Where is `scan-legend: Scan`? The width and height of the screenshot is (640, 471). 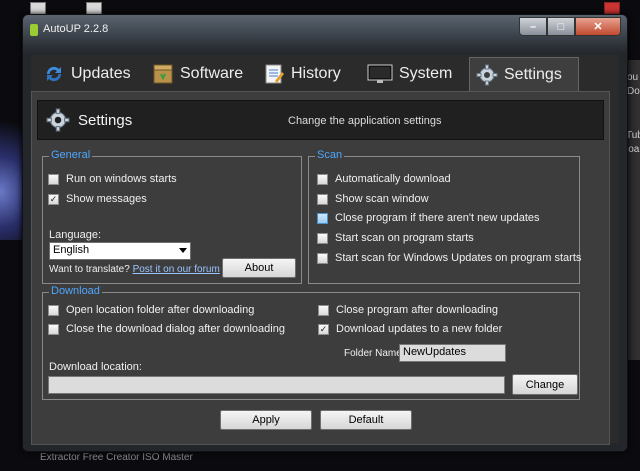
scan-legend: Scan is located at coordinates (330, 155).